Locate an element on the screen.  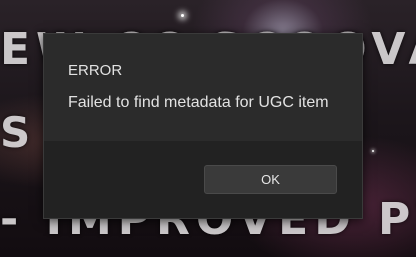
bright-star is located at coordinates (182, 15).